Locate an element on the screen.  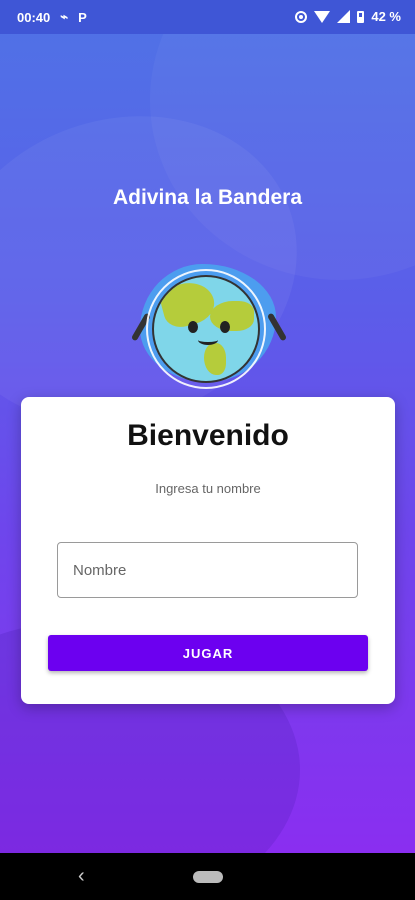
welcome-heading: Bienvenido is located at coordinates (208, 435).